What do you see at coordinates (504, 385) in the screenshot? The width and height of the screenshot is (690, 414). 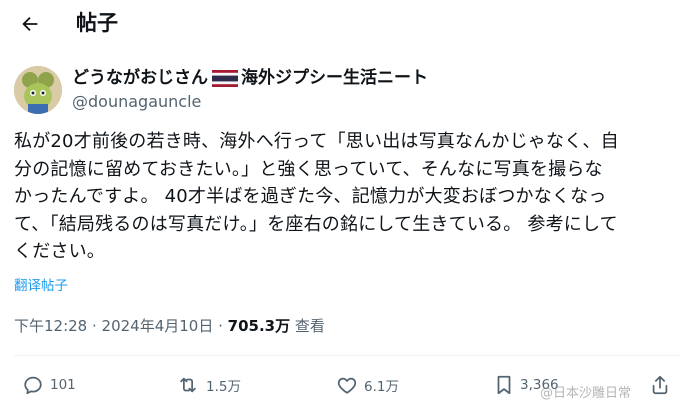 I see `bookmark-icon` at bounding box center [504, 385].